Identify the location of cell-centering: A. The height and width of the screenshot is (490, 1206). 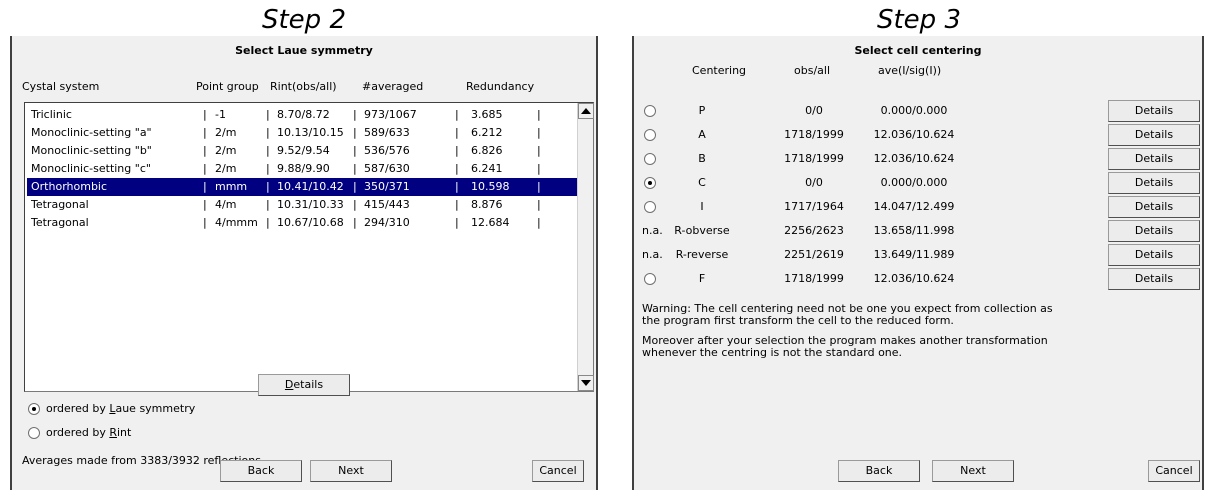
(702, 134).